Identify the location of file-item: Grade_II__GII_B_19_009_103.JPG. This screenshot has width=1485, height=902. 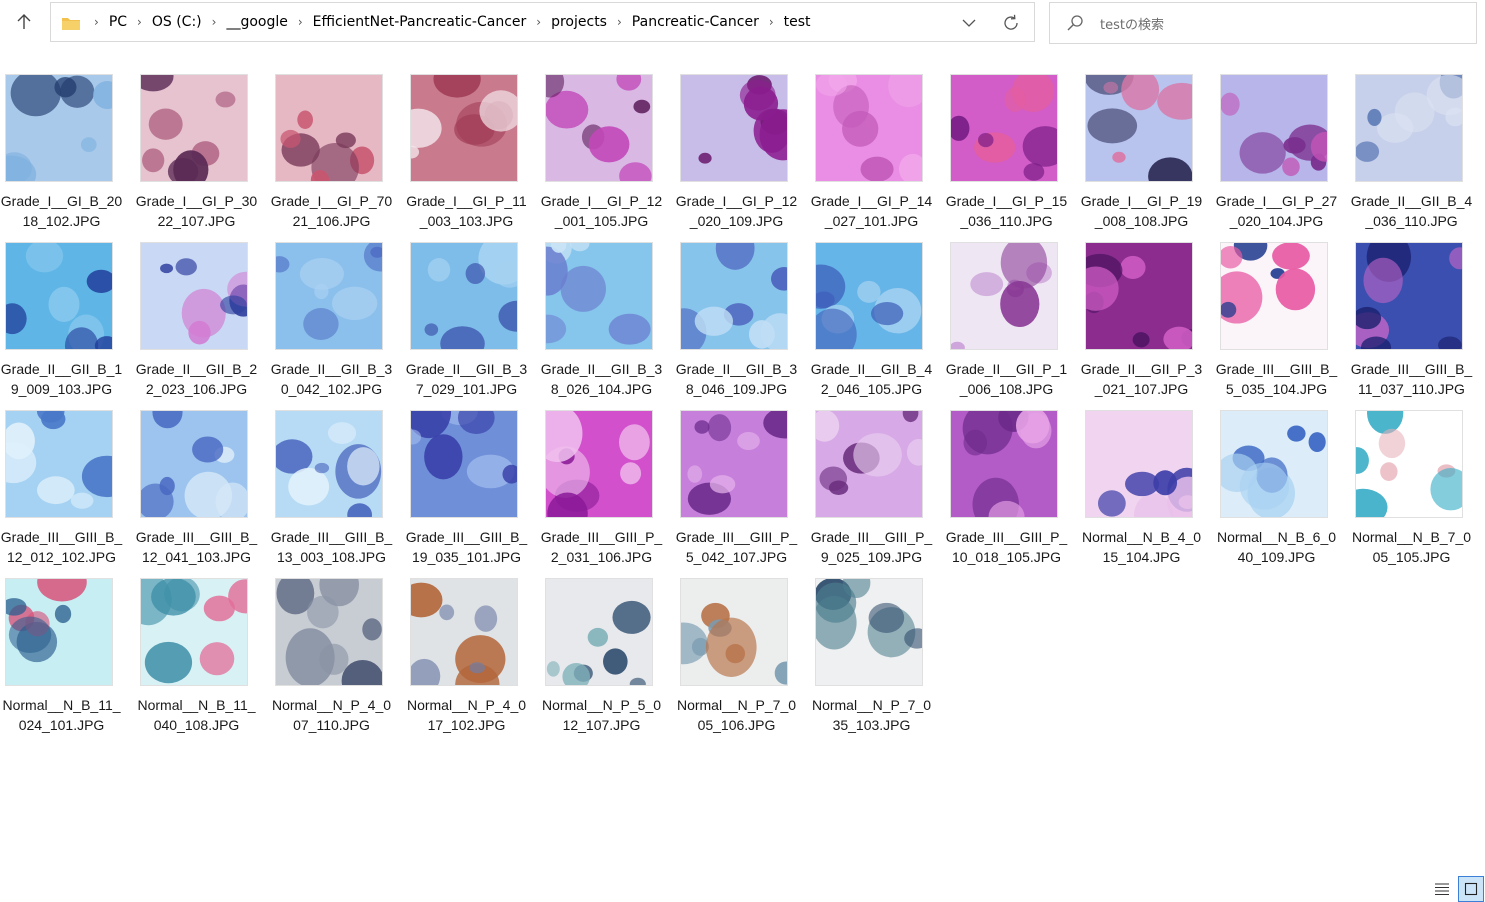
(67, 320).